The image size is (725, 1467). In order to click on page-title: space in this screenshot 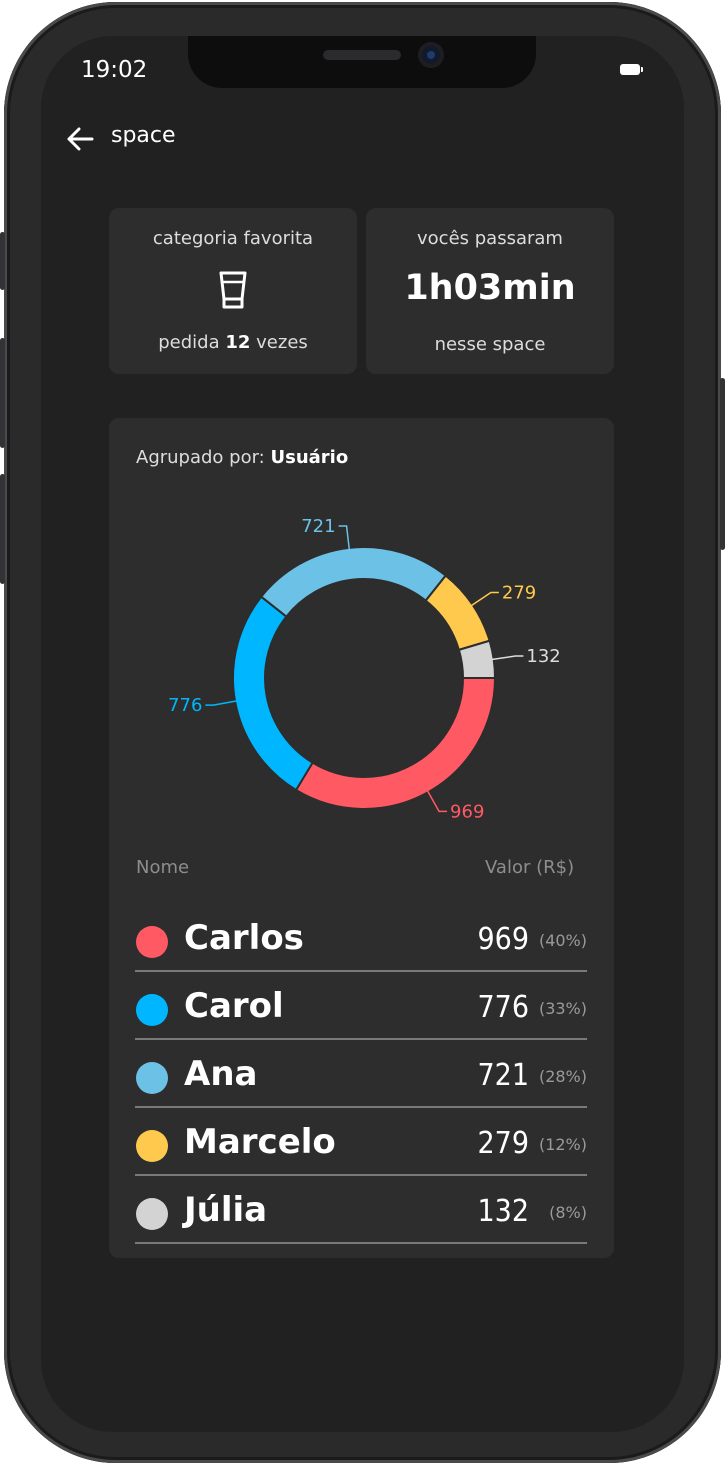, I will do `click(143, 135)`.